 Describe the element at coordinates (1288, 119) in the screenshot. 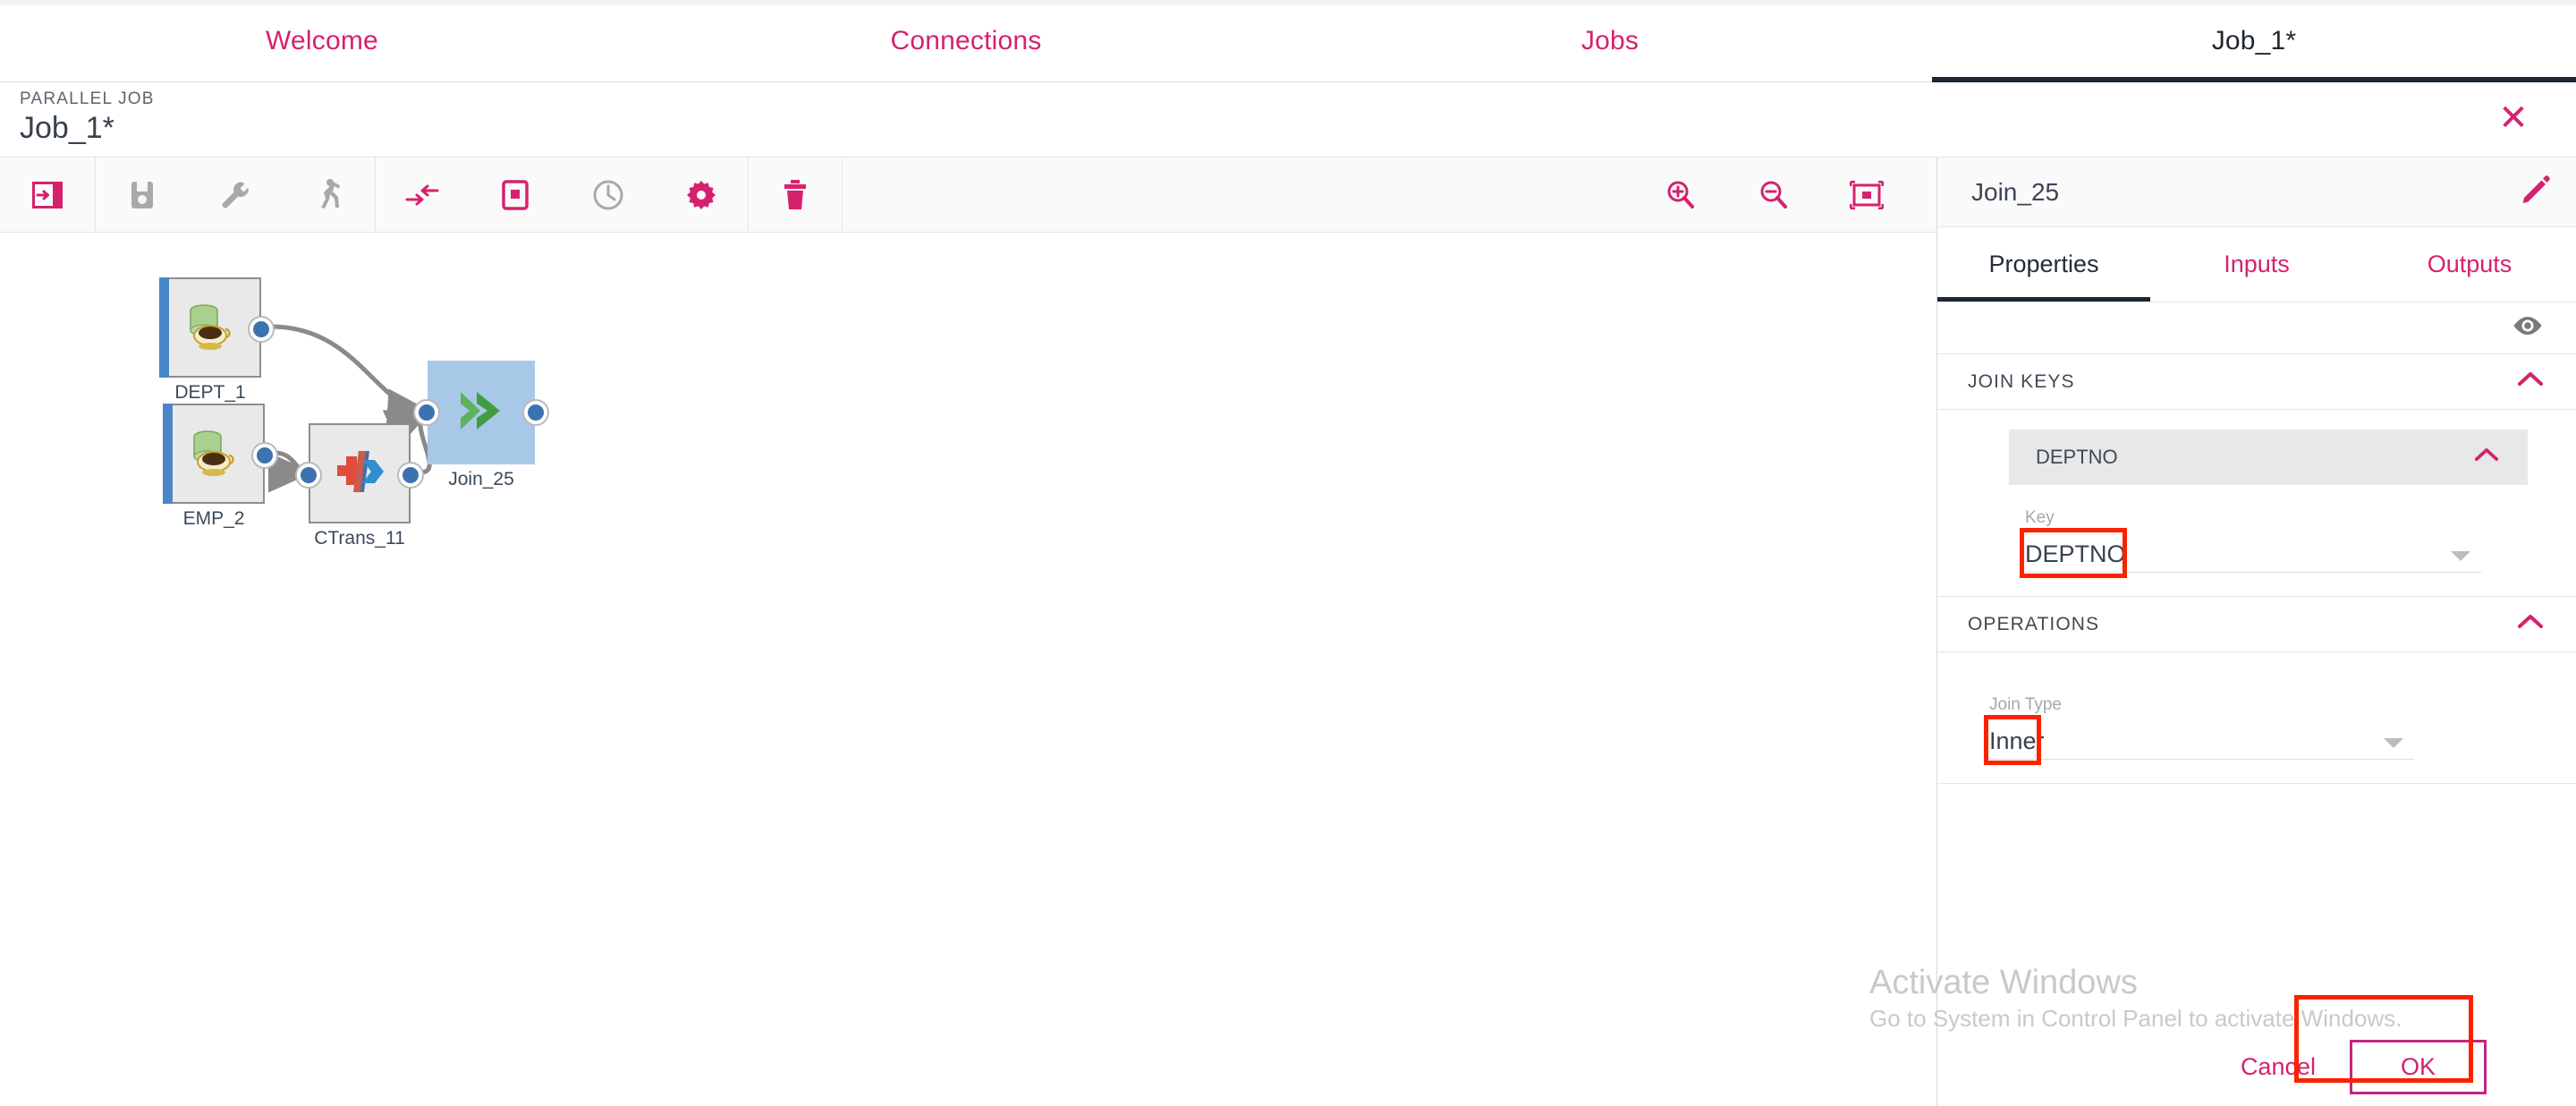

I see `job-header: PARALLEL JOB Job_1* ✕` at that location.